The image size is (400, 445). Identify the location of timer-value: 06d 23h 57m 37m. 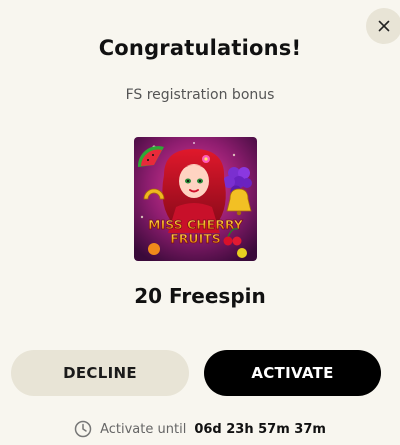
(260, 429).